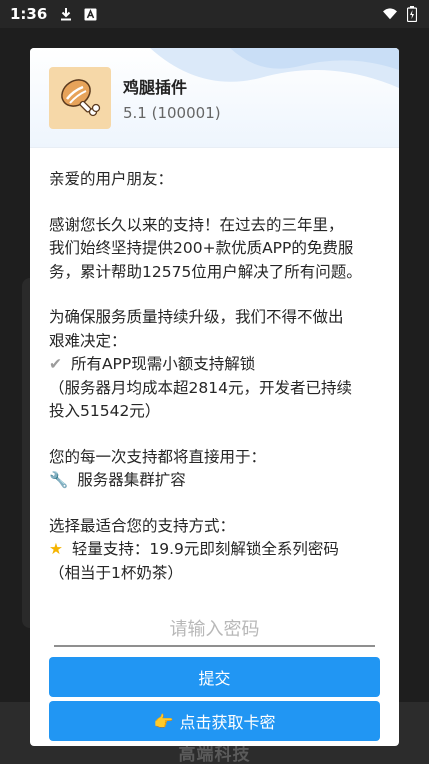  I want to click on get-card-key-button: 👉 点击获取卡密, so click(214, 721).